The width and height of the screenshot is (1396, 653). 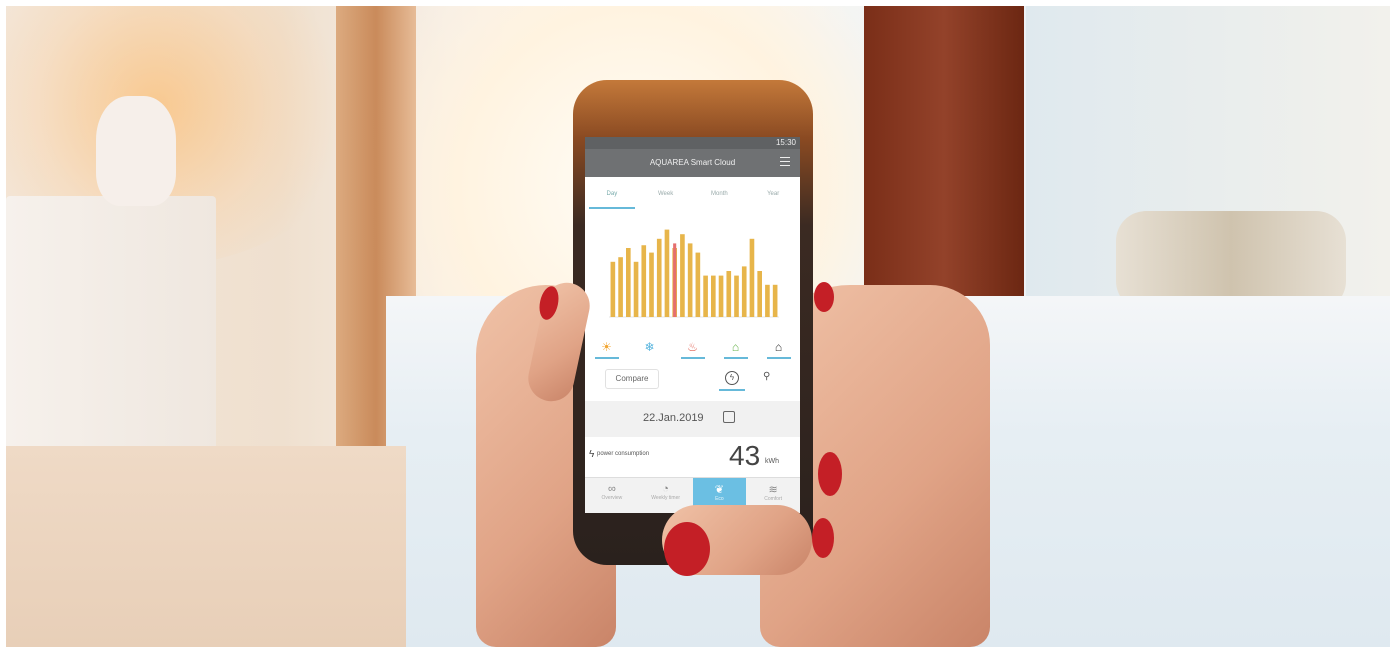 I want to click on wave-icon: ≋, so click(x=773, y=490).